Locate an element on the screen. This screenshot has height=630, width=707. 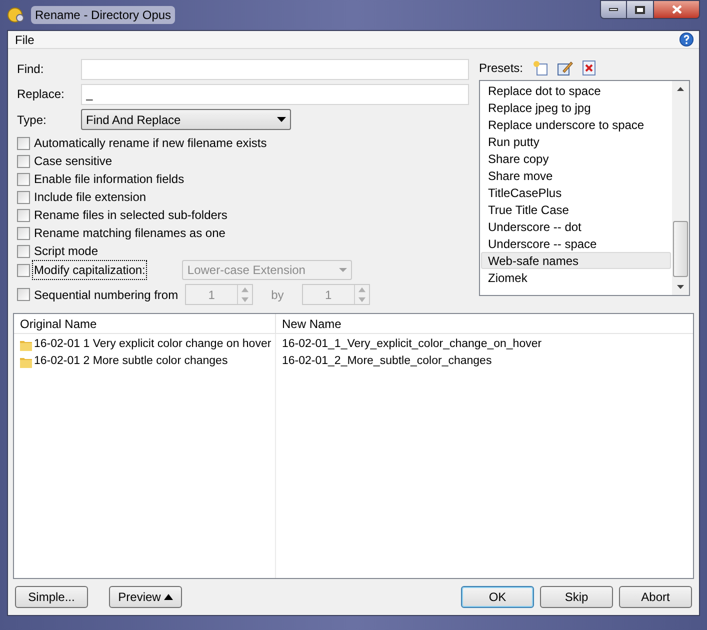
preset-item: TitleCasePlus is located at coordinates (576, 192).